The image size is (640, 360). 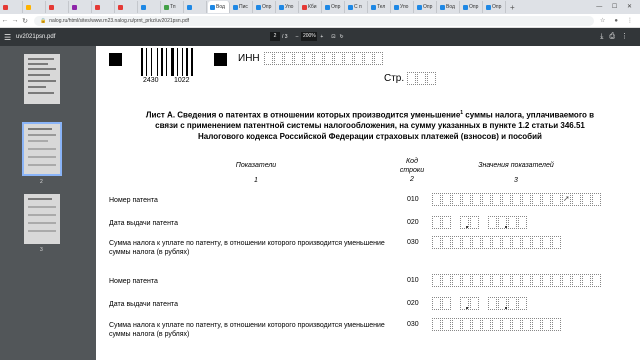 What do you see at coordinates (5, 20) in the screenshot?
I see `back-icon: ←` at bounding box center [5, 20].